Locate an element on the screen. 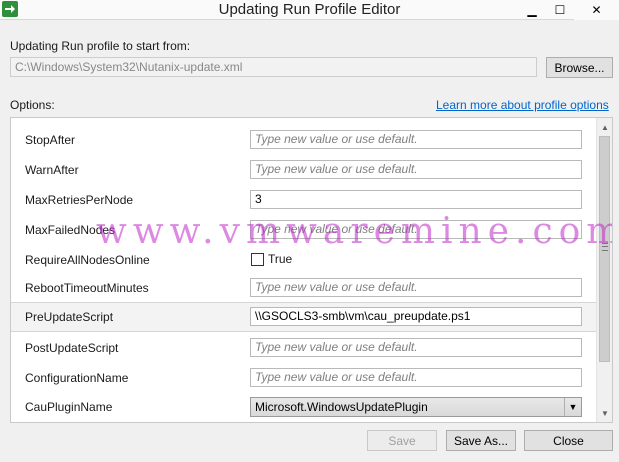  option-row-warnafter: WarnAfter Type new value or use default. is located at coordinates (304, 170).